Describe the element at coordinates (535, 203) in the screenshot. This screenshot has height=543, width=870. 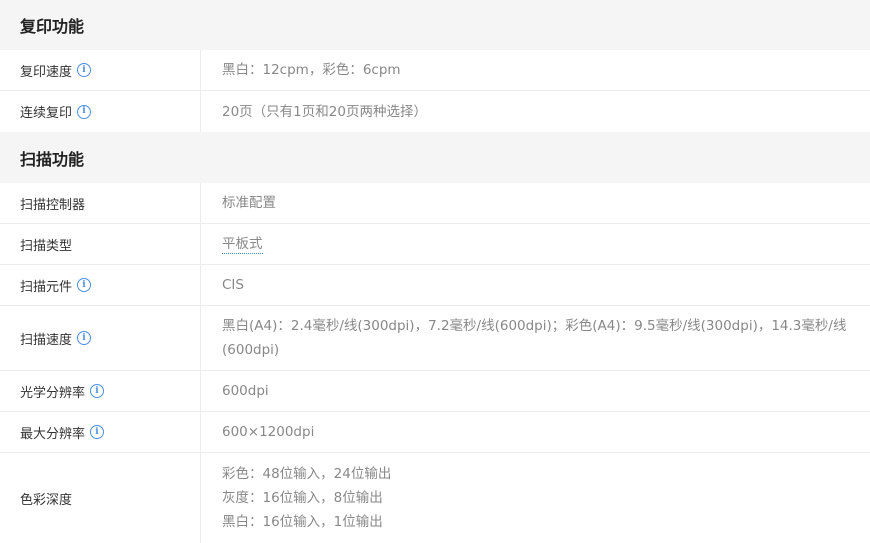
I see `spec-value-cell: 标准配置` at that location.